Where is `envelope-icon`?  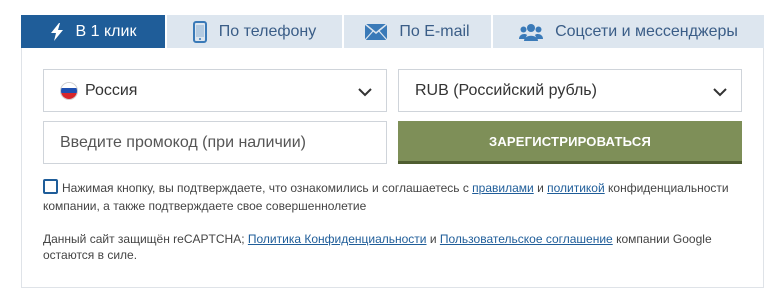
envelope-icon is located at coordinates (376, 31).